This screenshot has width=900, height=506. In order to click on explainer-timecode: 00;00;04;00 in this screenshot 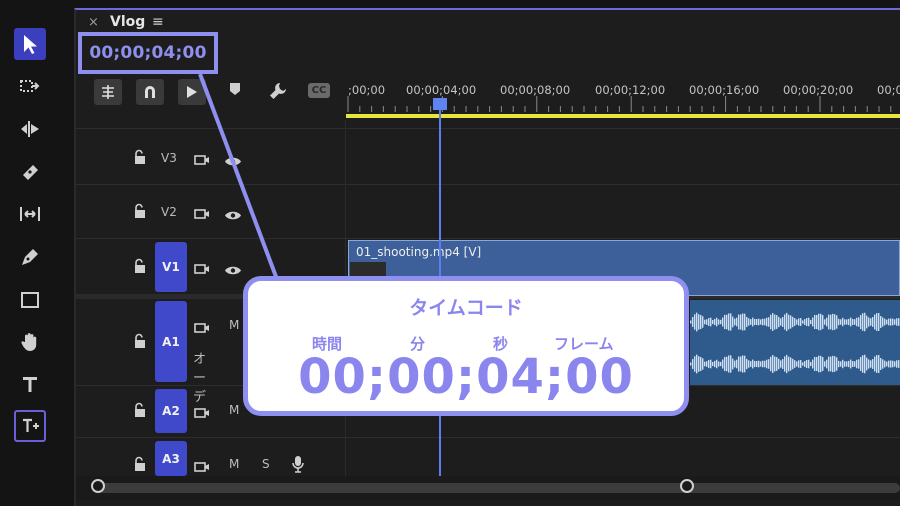, I will do `click(466, 377)`.